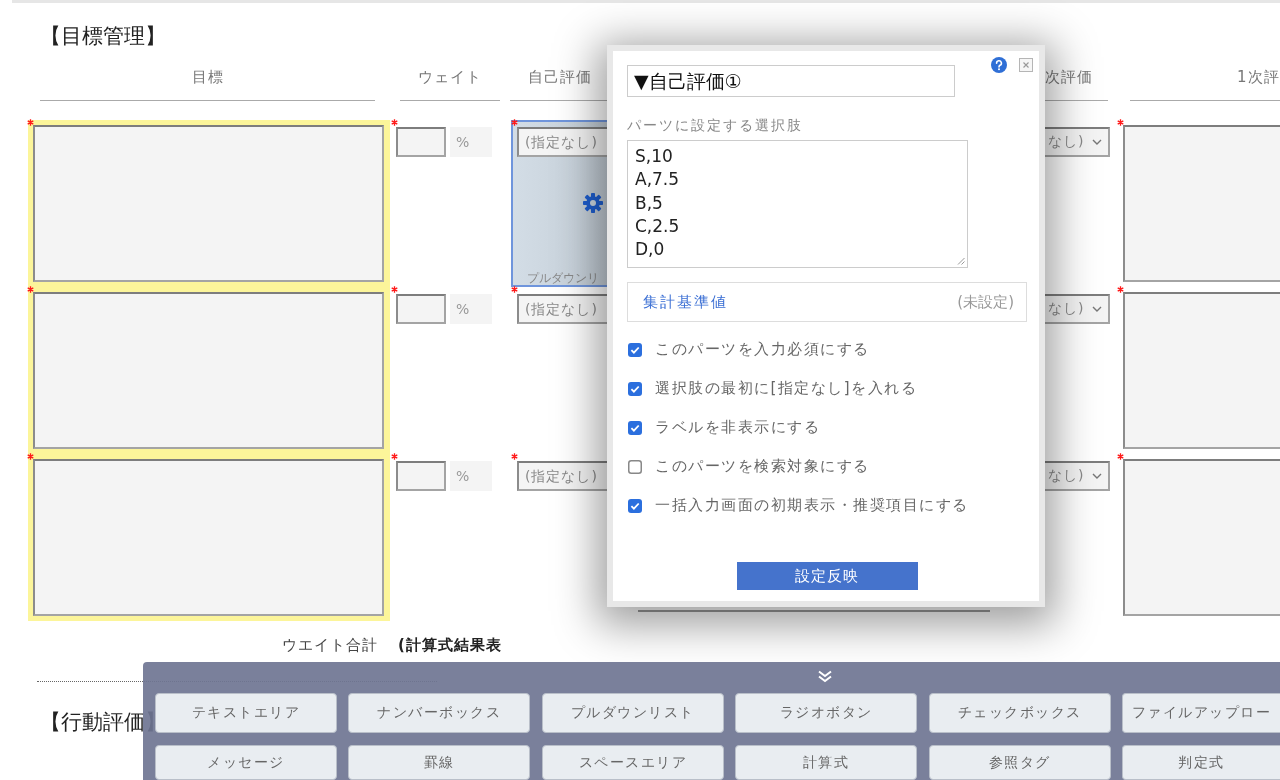 Image resolution: width=1280 pixels, height=780 pixels. What do you see at coordinates (812, 505) in the screenshot?
I see `checkbox-label: 一括入力画面の初期表示・推奨項目にする` at bounding box center [812, 505].